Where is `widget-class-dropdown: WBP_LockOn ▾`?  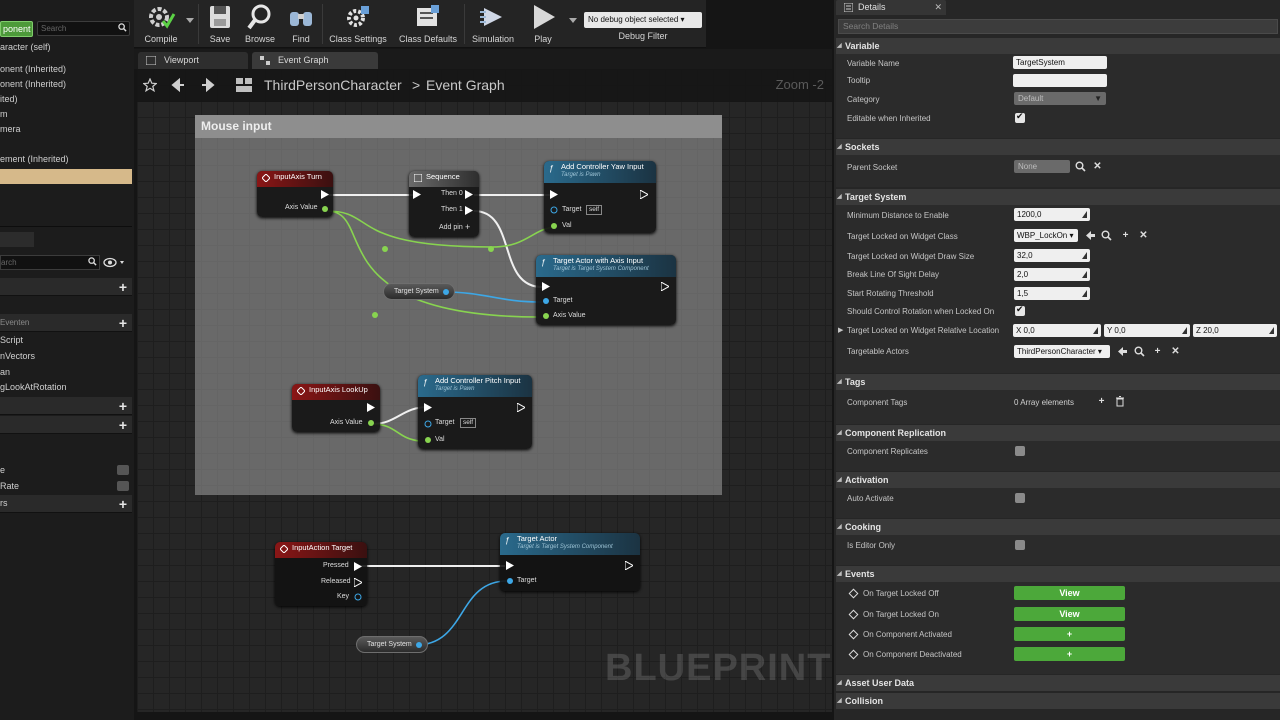 widget-class-dropdown: WBP_LockOn ▾ is located at coordinates (1046, 235).